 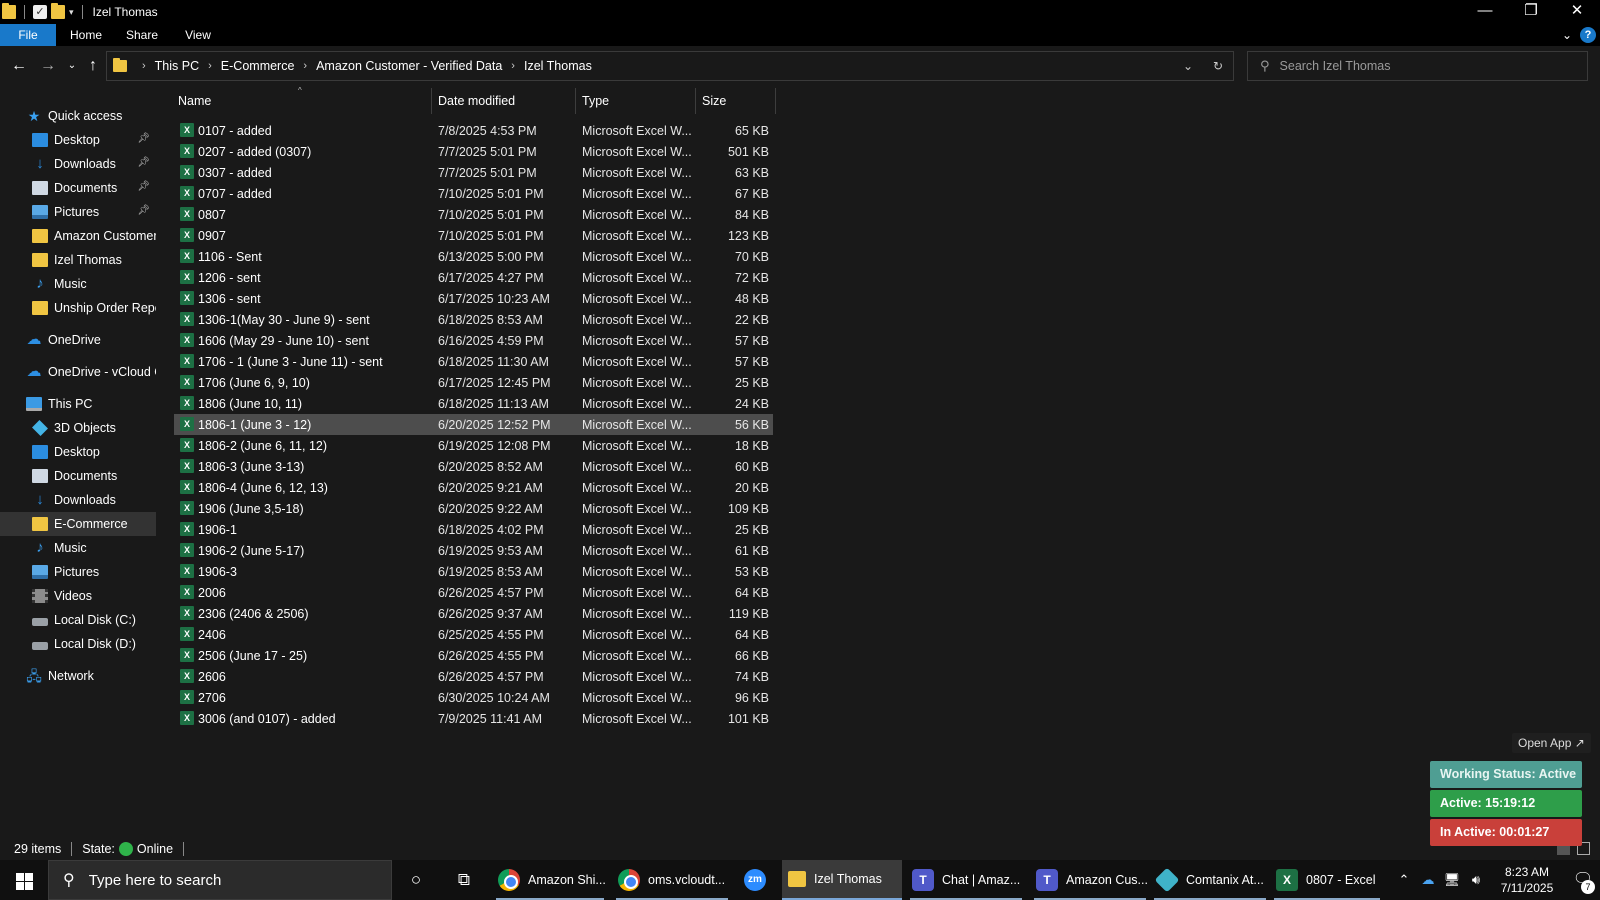 What do you see at coordinates (78, 524) in the screenshot?
I see `sidebar-item-e-commerce: E-Commerce` at bounding box center [78, 524].